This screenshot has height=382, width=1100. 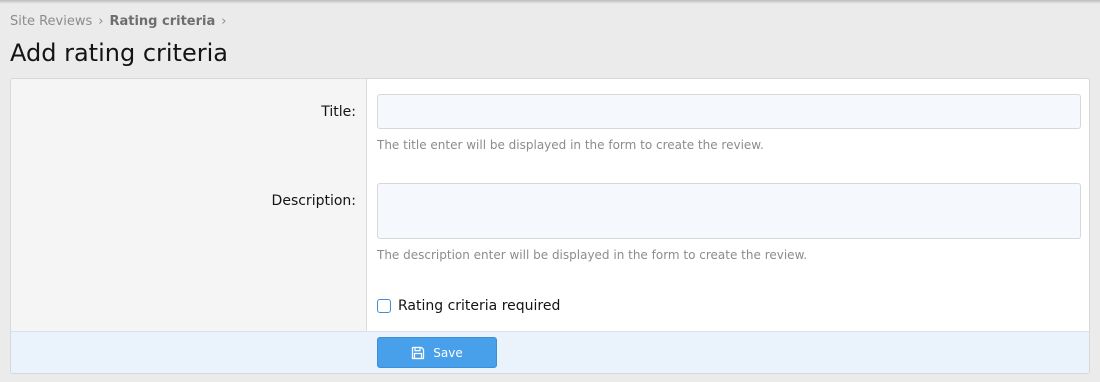 I want to click on top-shadow, so click(x=550, y=2).